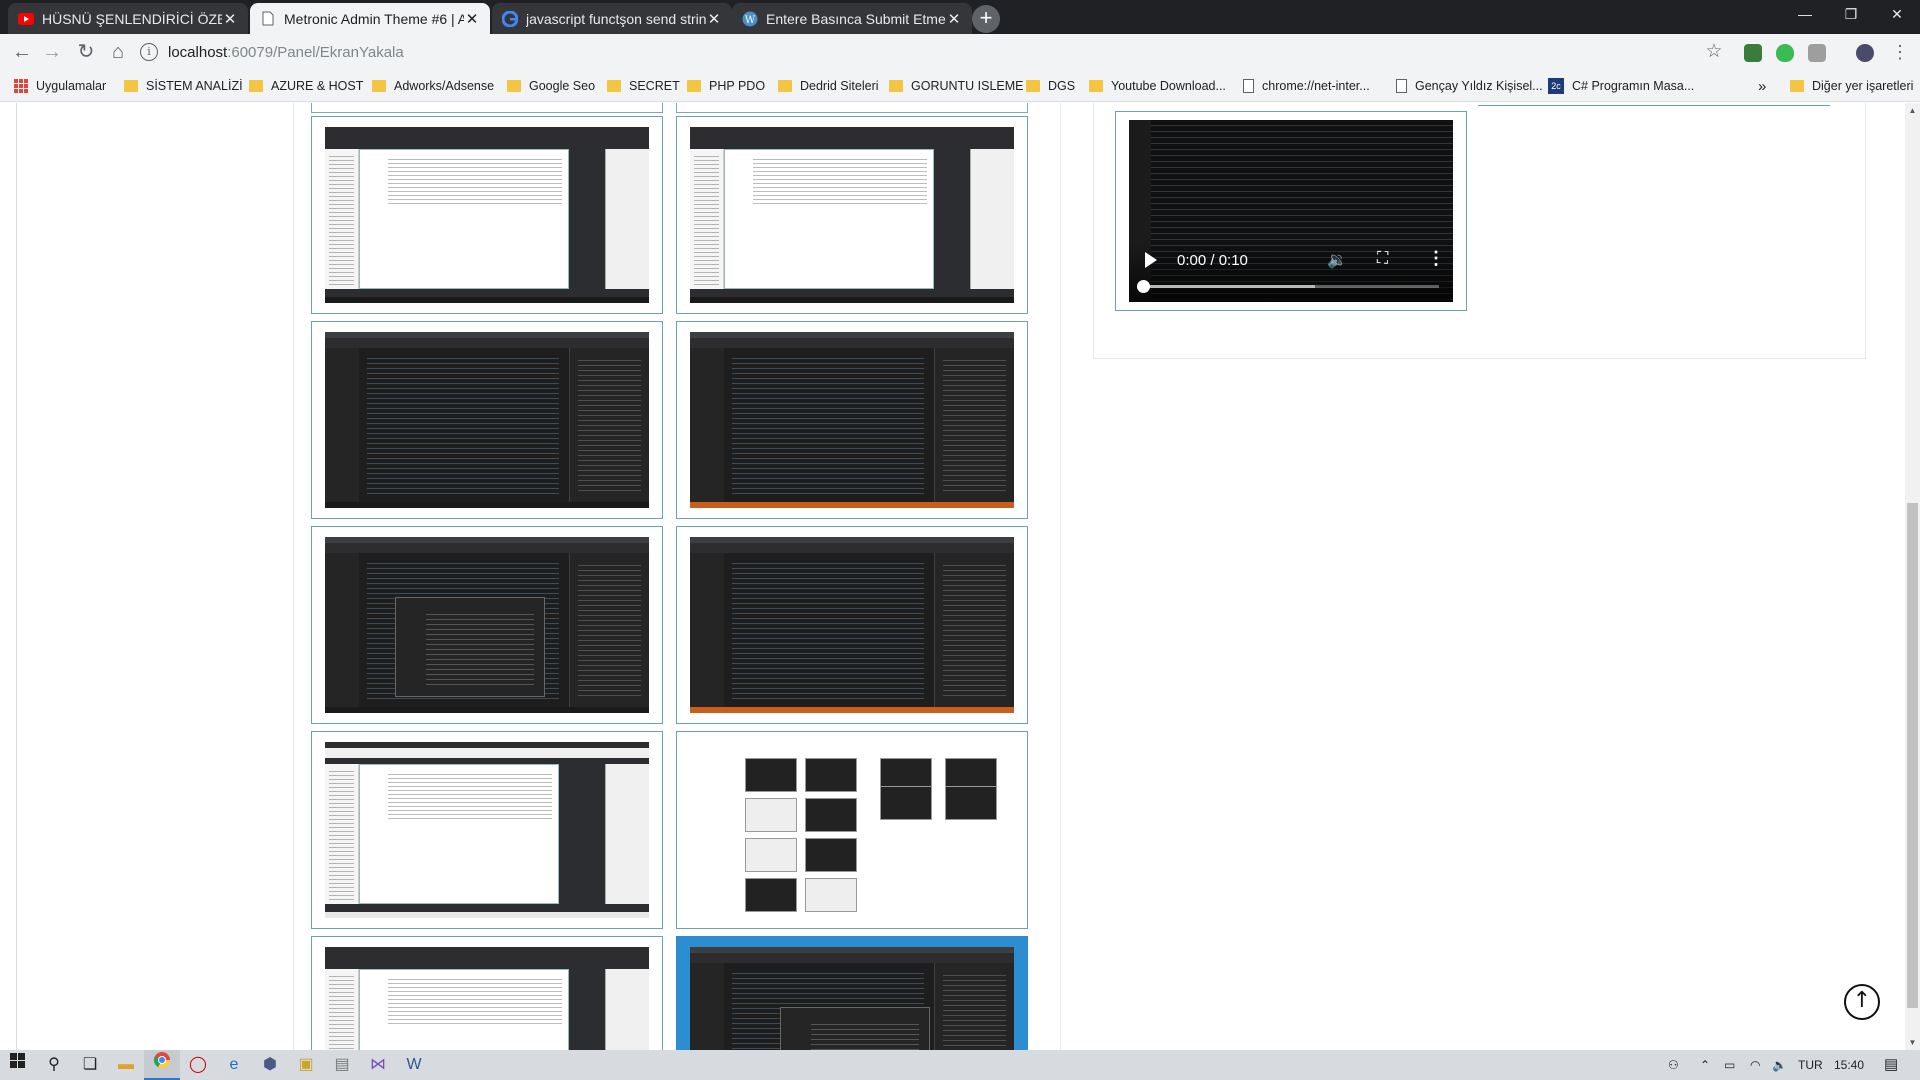 The image size is (1920, 1080). What do you see at coordinates (1705, 1065) in the screenshot?
I see `chevron-up-icon: ⌃` at bounding box center [1705, 1065].